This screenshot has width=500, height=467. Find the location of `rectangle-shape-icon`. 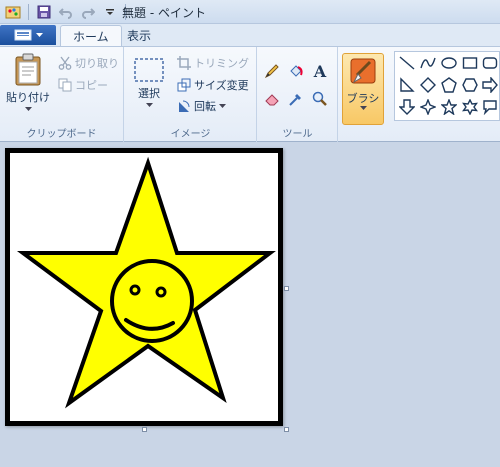

rectangle-shape-icon is located at coordinates (470, 63).